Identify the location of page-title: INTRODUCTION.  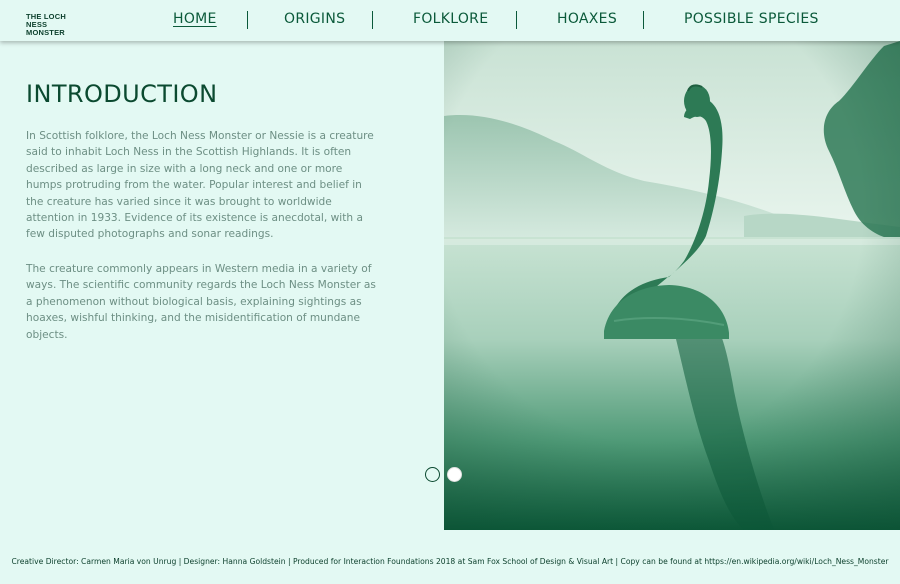
(122, 94).